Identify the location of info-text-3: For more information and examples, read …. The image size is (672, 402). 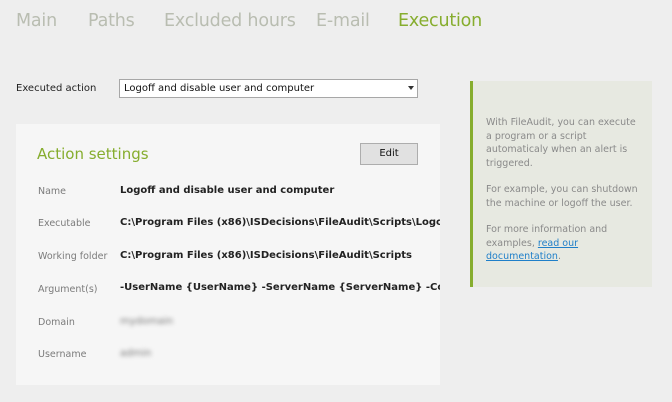
(564, 243).